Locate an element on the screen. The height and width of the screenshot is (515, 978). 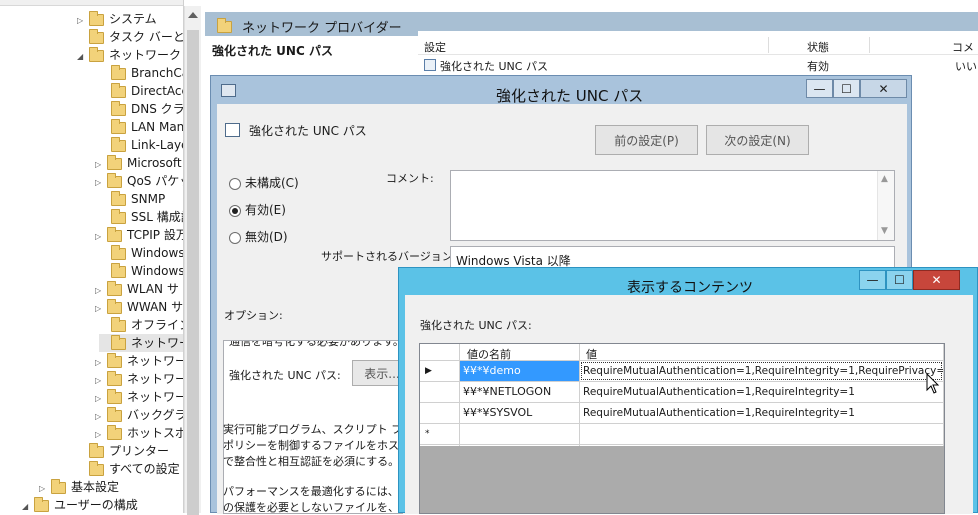
list-col-state: 状態 is located at coordinates (818, 47).